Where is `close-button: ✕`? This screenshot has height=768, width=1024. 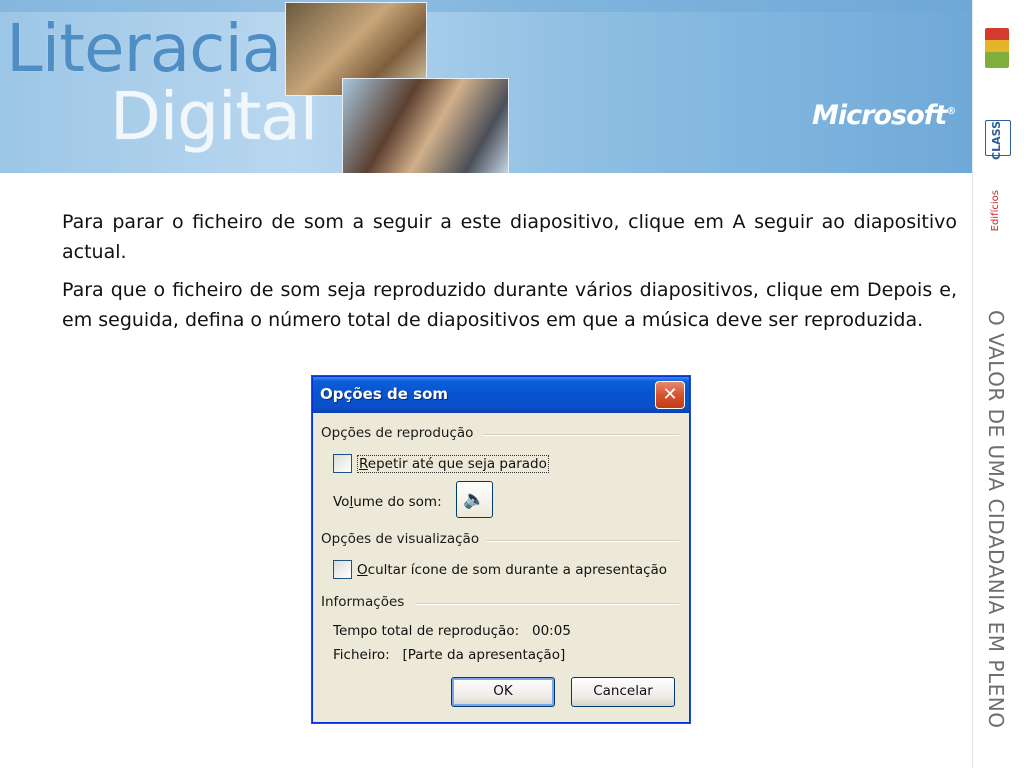
close-button: ✕ is located at coordinates (670, 395).